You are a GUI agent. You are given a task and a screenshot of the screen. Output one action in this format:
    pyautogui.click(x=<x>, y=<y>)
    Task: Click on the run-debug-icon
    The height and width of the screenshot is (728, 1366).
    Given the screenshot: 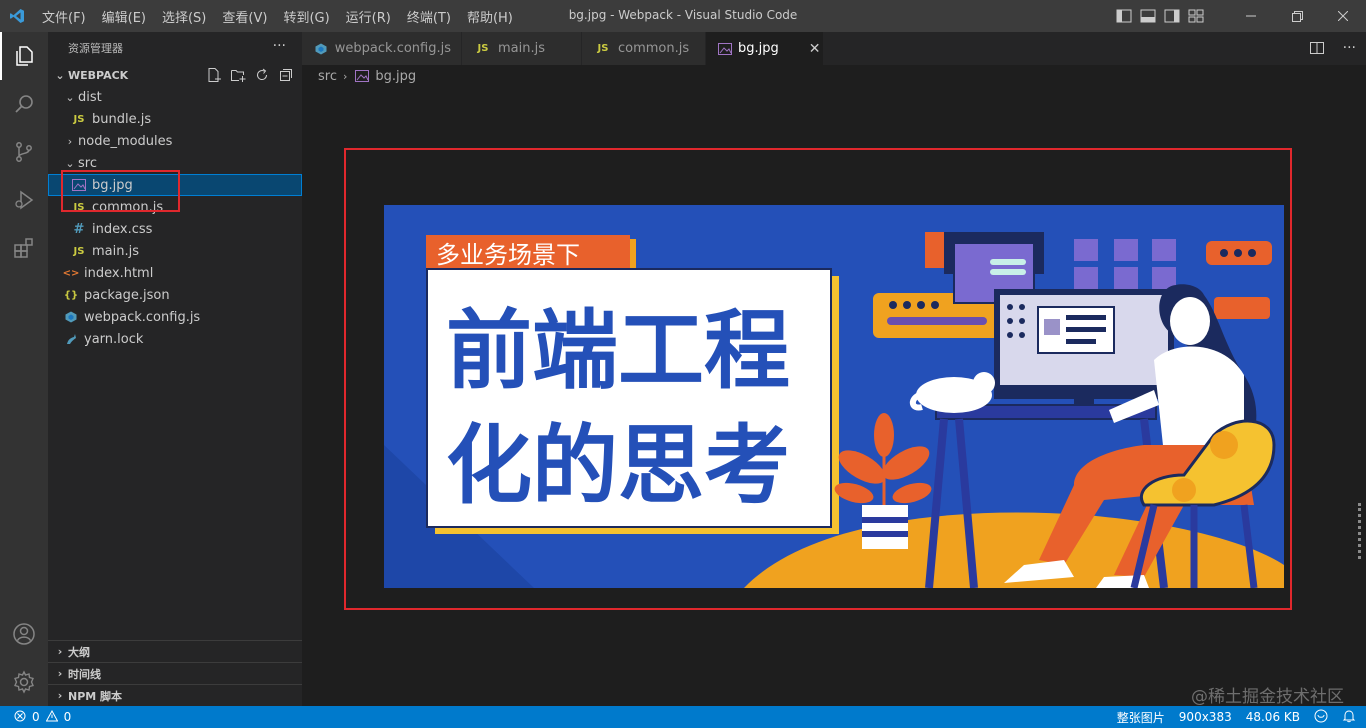 What is the action you would take?
    pyautogui.click(x=24, y=200)
    